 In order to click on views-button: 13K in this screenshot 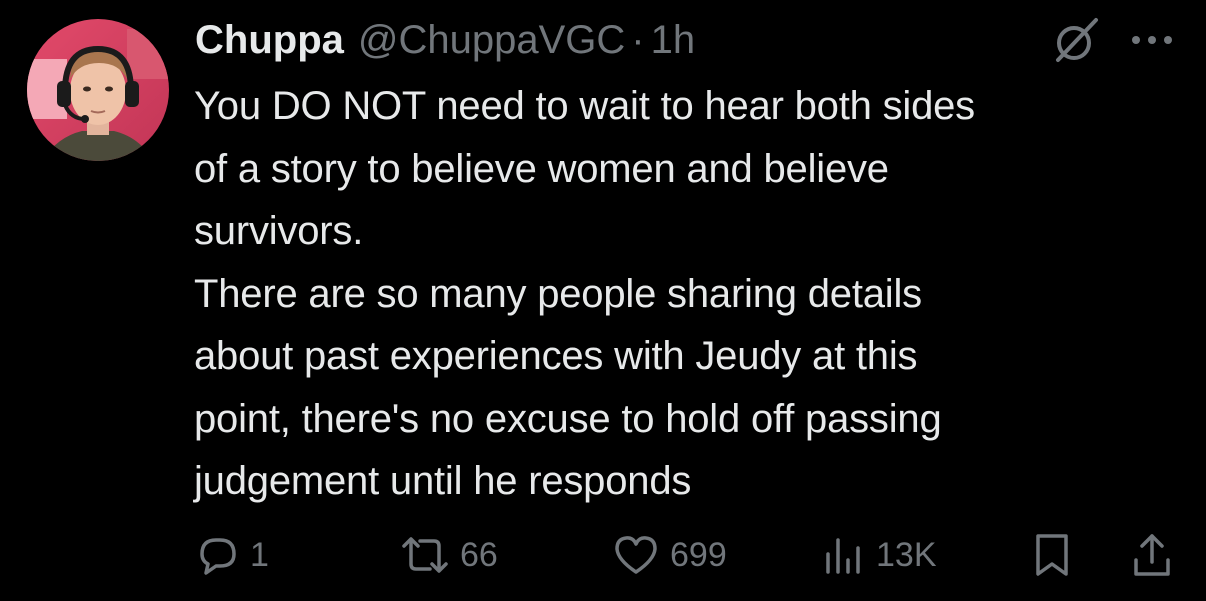, I will do `click(878, 555)`.